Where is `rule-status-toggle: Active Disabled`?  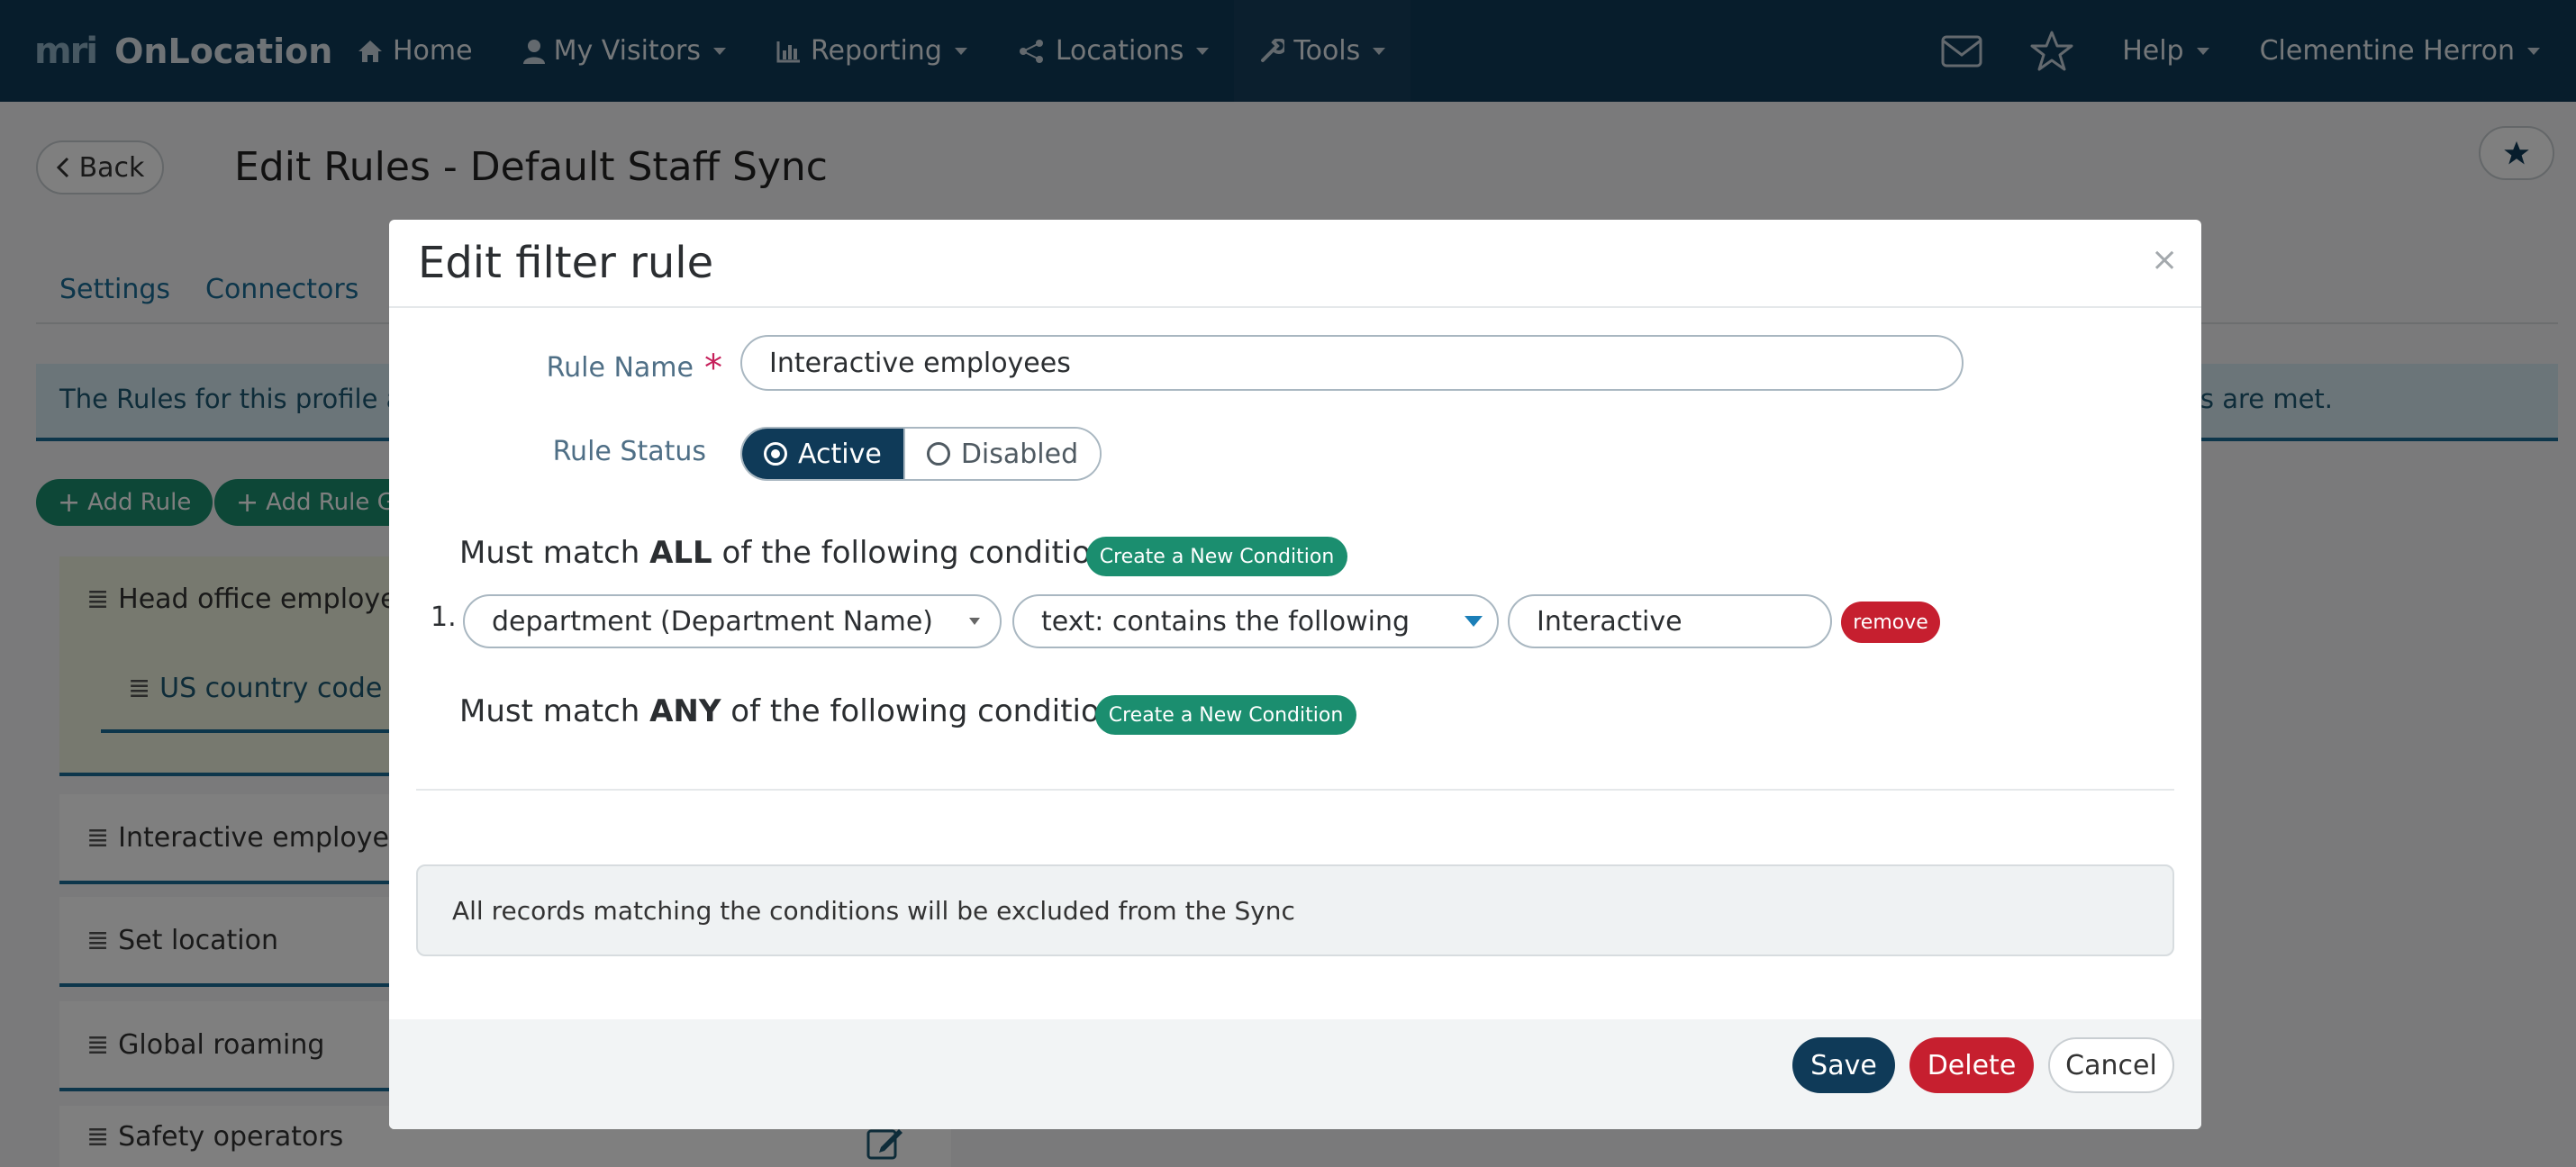
rule-status-toggle: Active Disabled is located at coordinates (921, 454).